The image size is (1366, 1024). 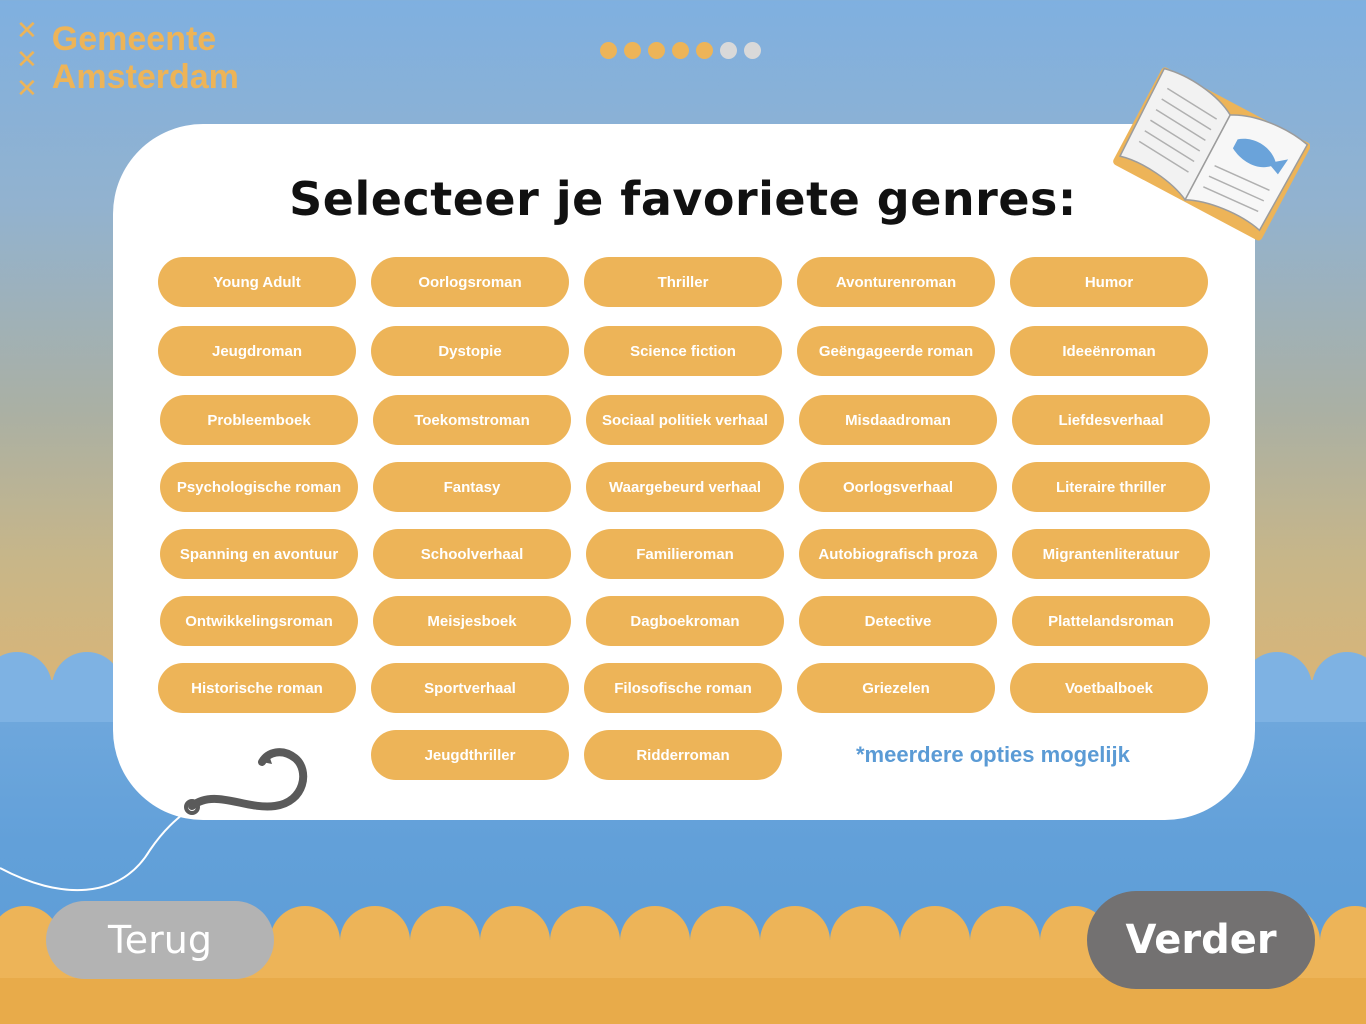 I want to click on genre-option: Probleemboek, so click(x=259, y=420).